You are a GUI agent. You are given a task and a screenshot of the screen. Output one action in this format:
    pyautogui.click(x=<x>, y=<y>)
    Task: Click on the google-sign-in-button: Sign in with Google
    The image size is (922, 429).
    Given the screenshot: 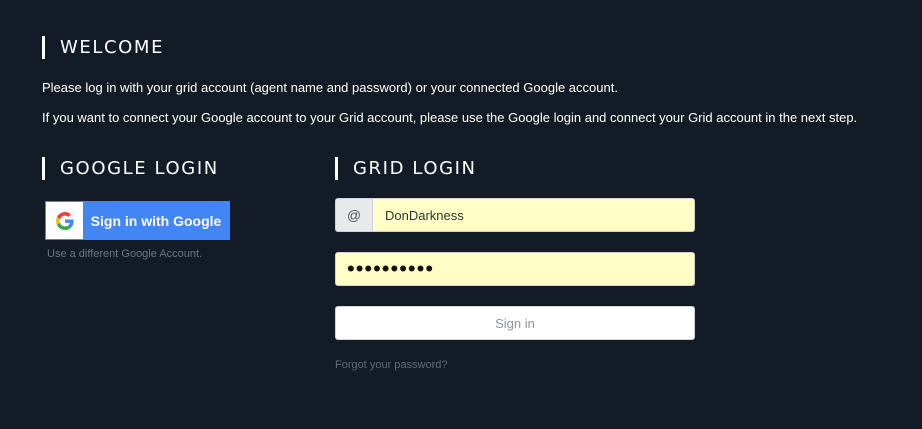 What is the action you would take?
    pyautogui.click(x=137, y=220)
    